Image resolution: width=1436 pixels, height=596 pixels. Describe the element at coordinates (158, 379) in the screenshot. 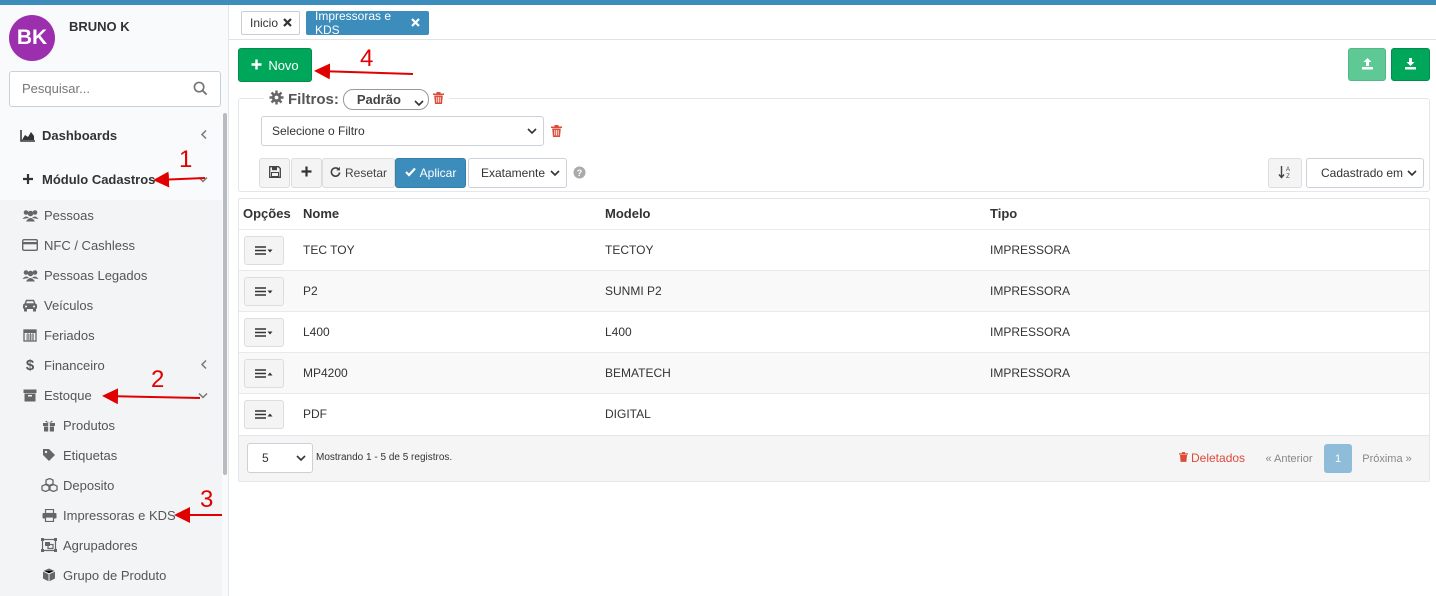

I see `annotation-label-2: 2` at that location.